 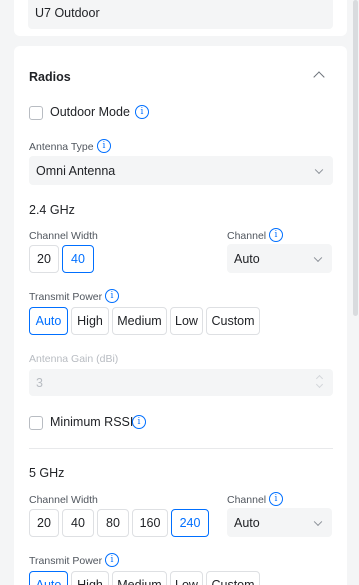 I want to click on device-name-card: U7 Outdoor, so click(x=180, y=18).